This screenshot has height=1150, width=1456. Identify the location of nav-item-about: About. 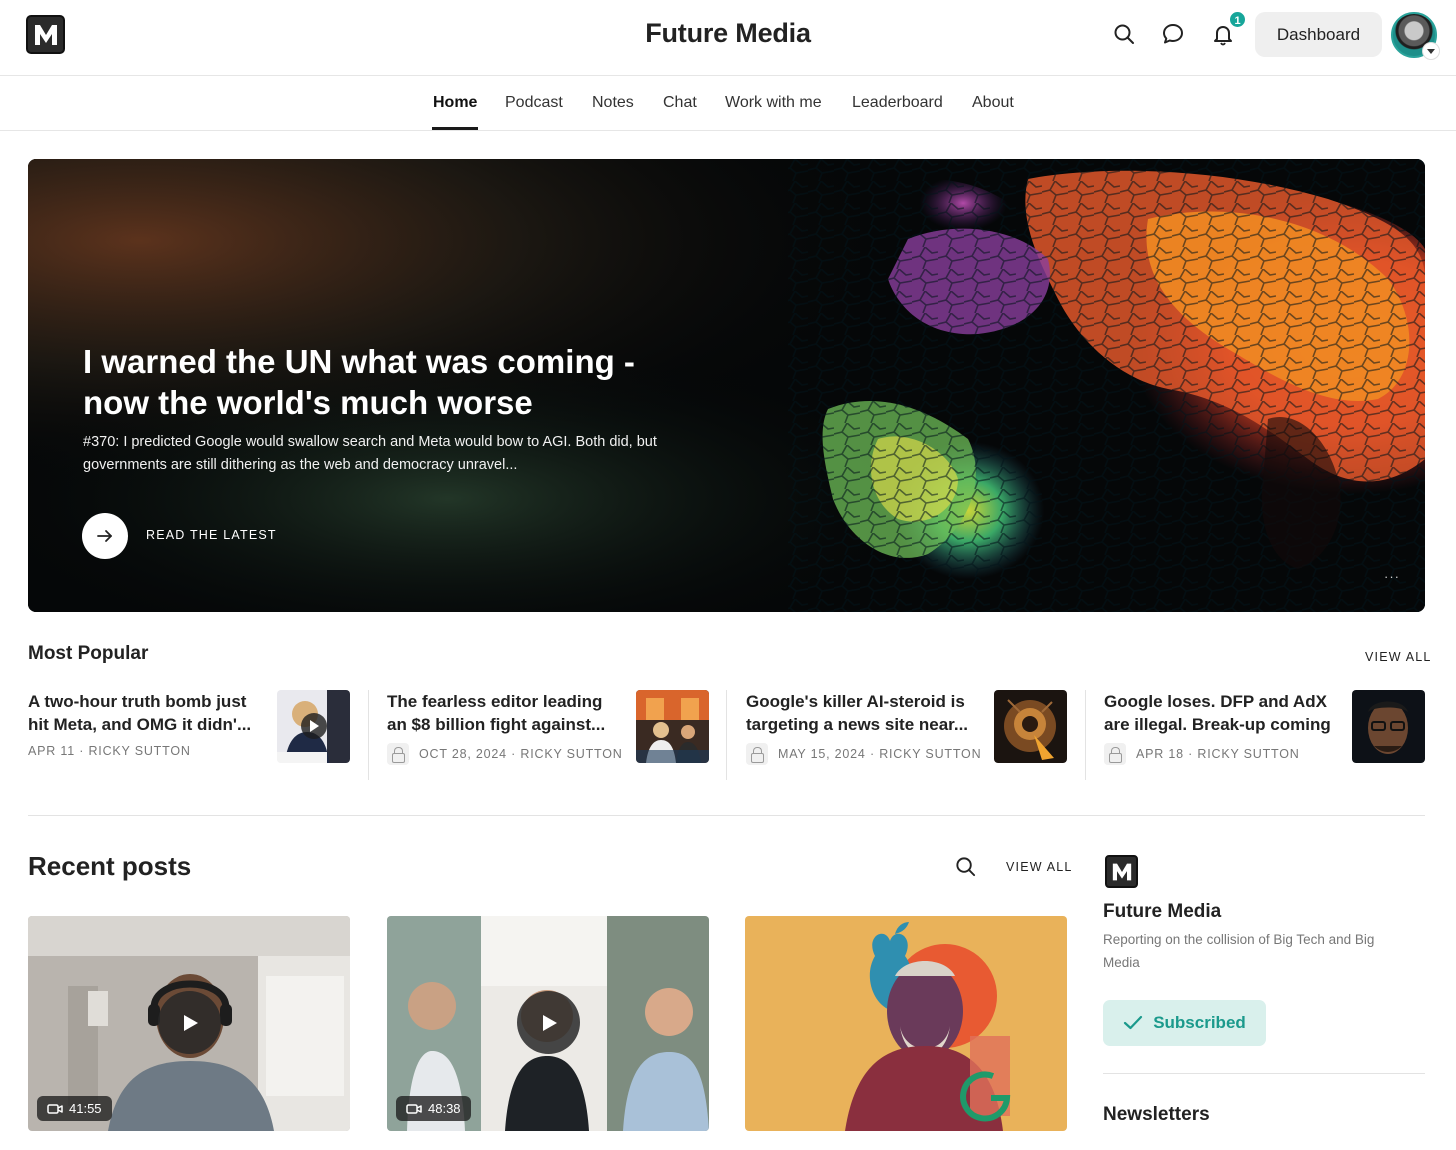
(993, 103).